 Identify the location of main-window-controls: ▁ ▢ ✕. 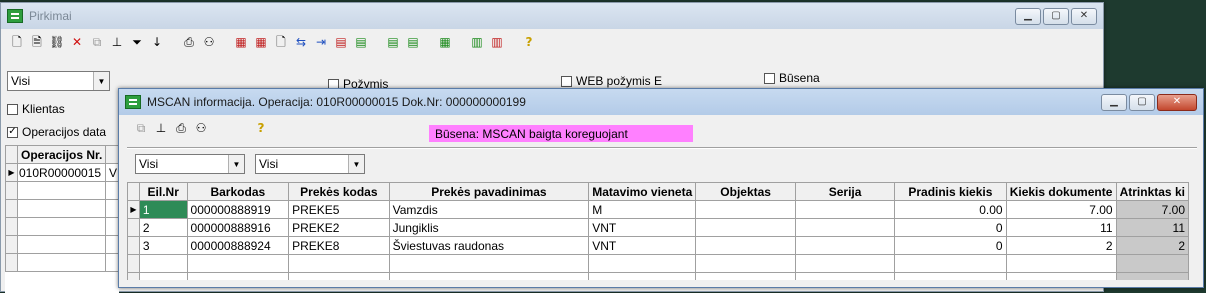
(1059, 16).